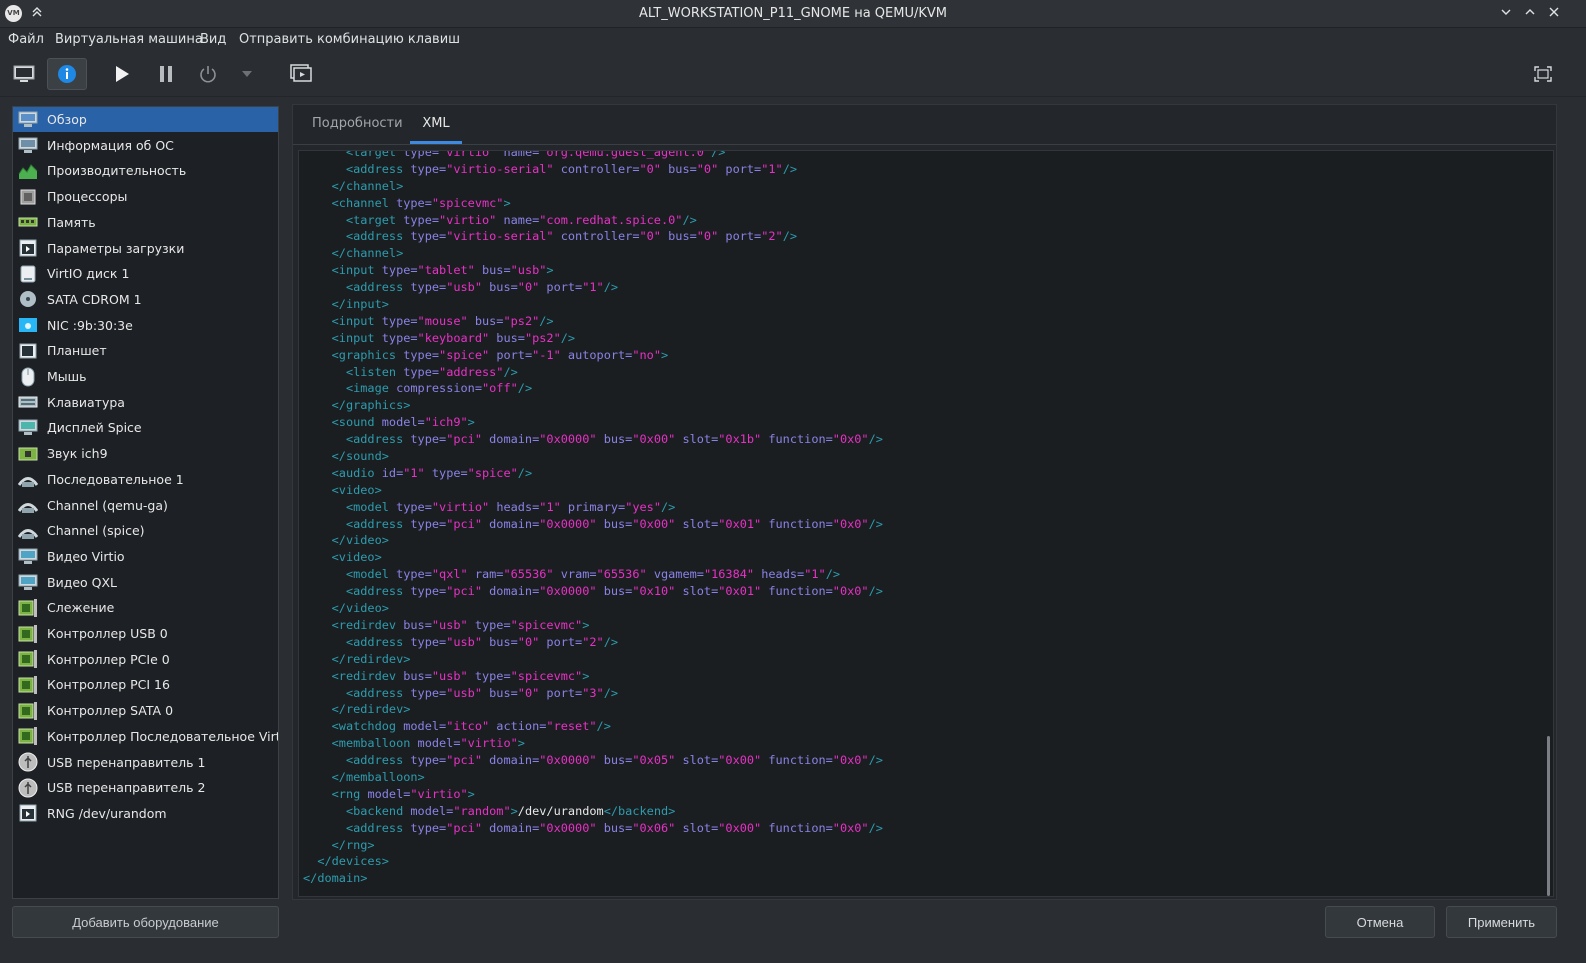 The height and width of the screenshot is (963, 1586). What do you see at coordinates (643, 506) in the screenshot?
I see `xml-token: "yes"` at bounding box center [643, 506].